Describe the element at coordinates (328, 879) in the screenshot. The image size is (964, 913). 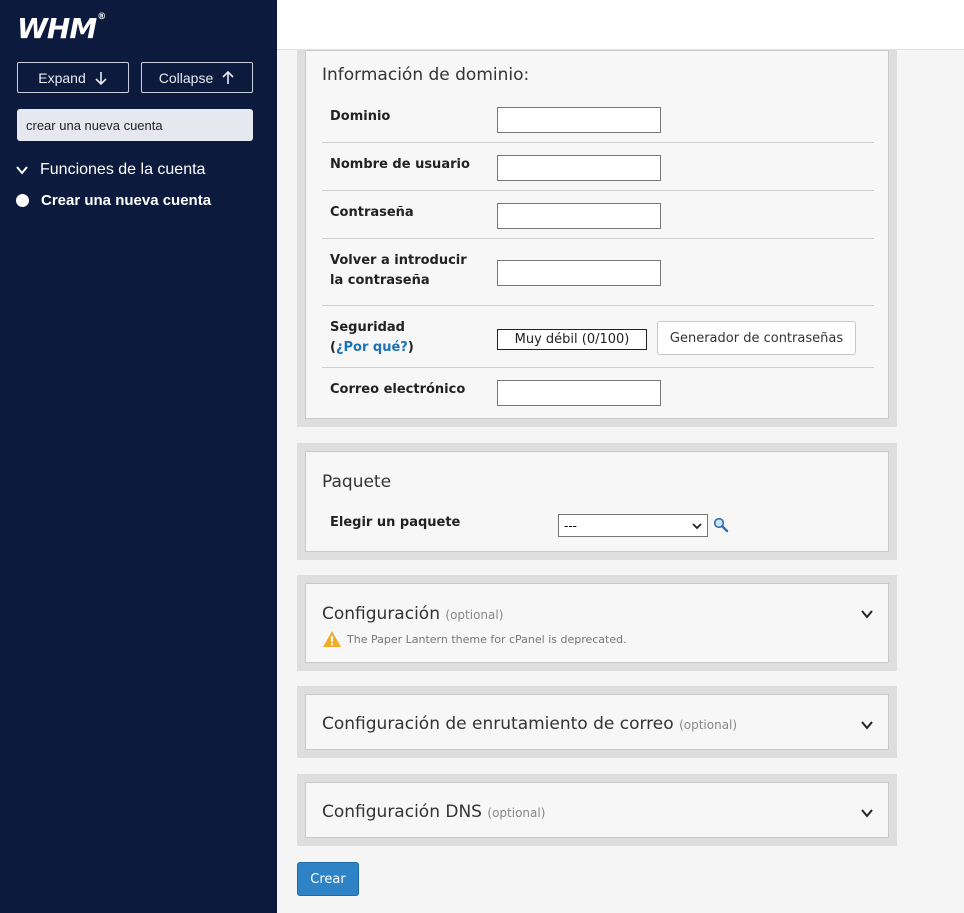
I see `create-button: Crear` at that location.